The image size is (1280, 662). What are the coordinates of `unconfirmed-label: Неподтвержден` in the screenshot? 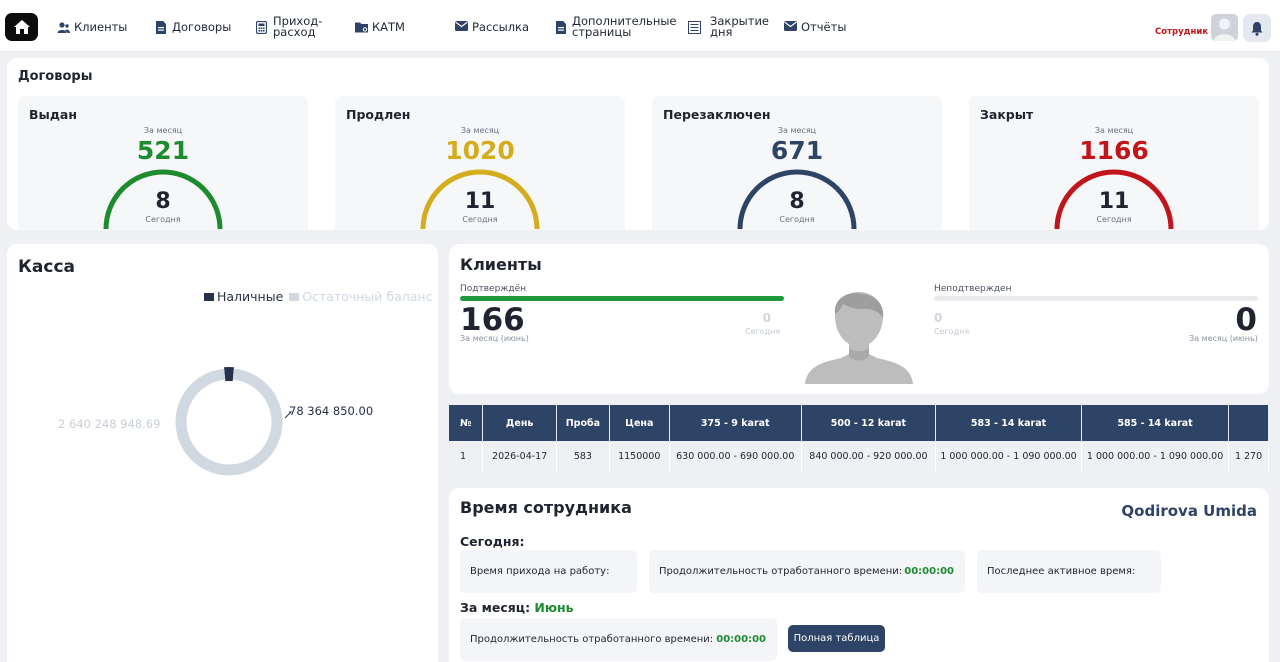 It's located at (973, 289).